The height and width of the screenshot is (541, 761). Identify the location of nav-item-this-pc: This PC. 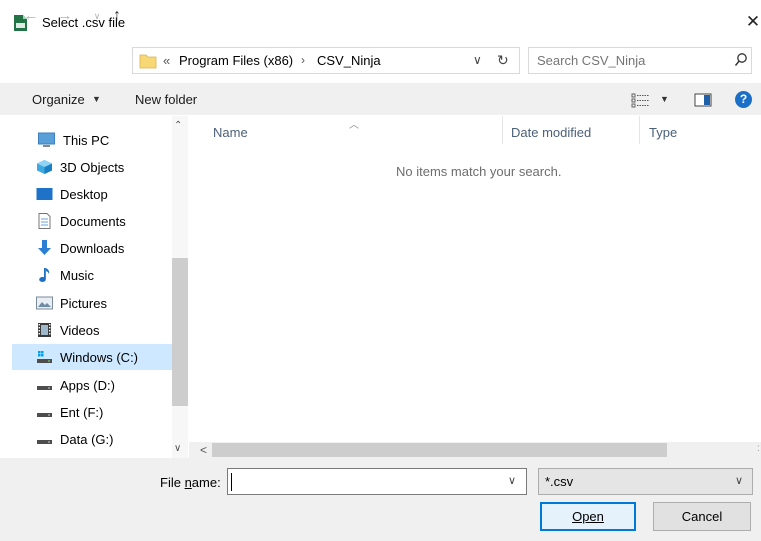
(92, 137).